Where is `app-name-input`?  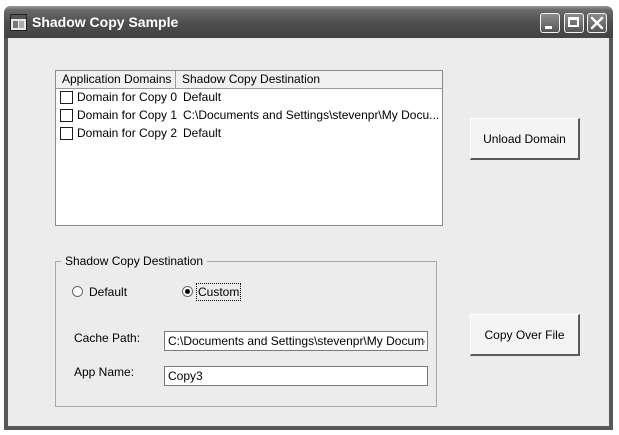 app-name-input is located at coordinates (296, 376).